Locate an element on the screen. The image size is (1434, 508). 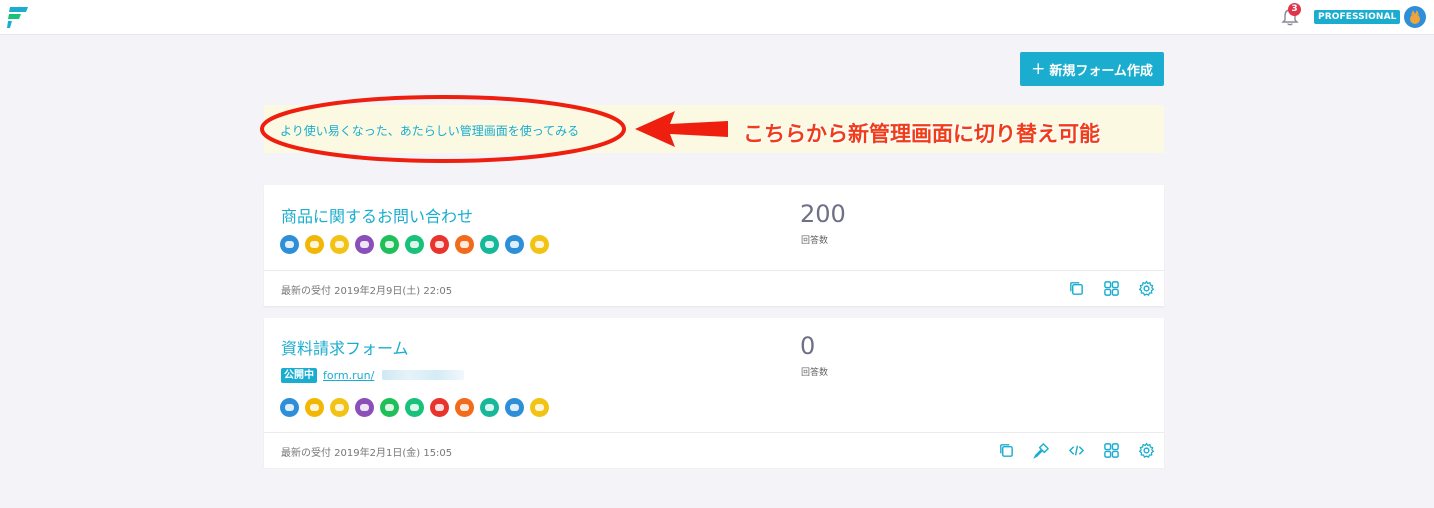
response-count: 0 is located at coordinates (808, 346).